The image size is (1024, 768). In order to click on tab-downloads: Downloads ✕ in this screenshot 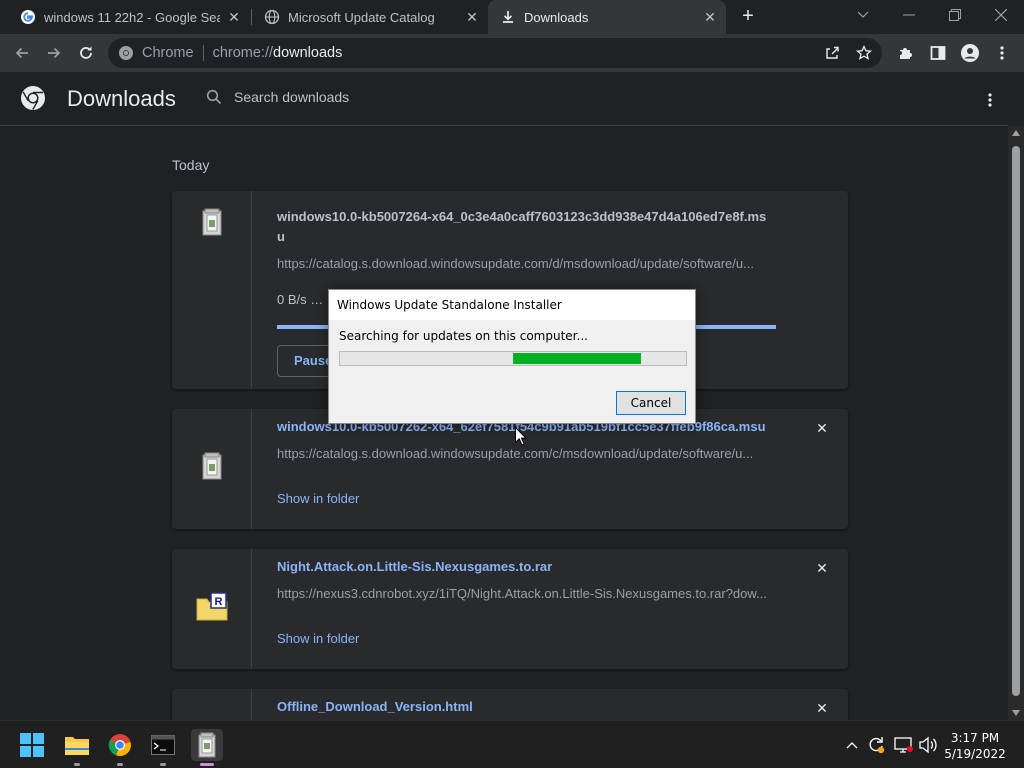, I will do `click(607, 17)`.